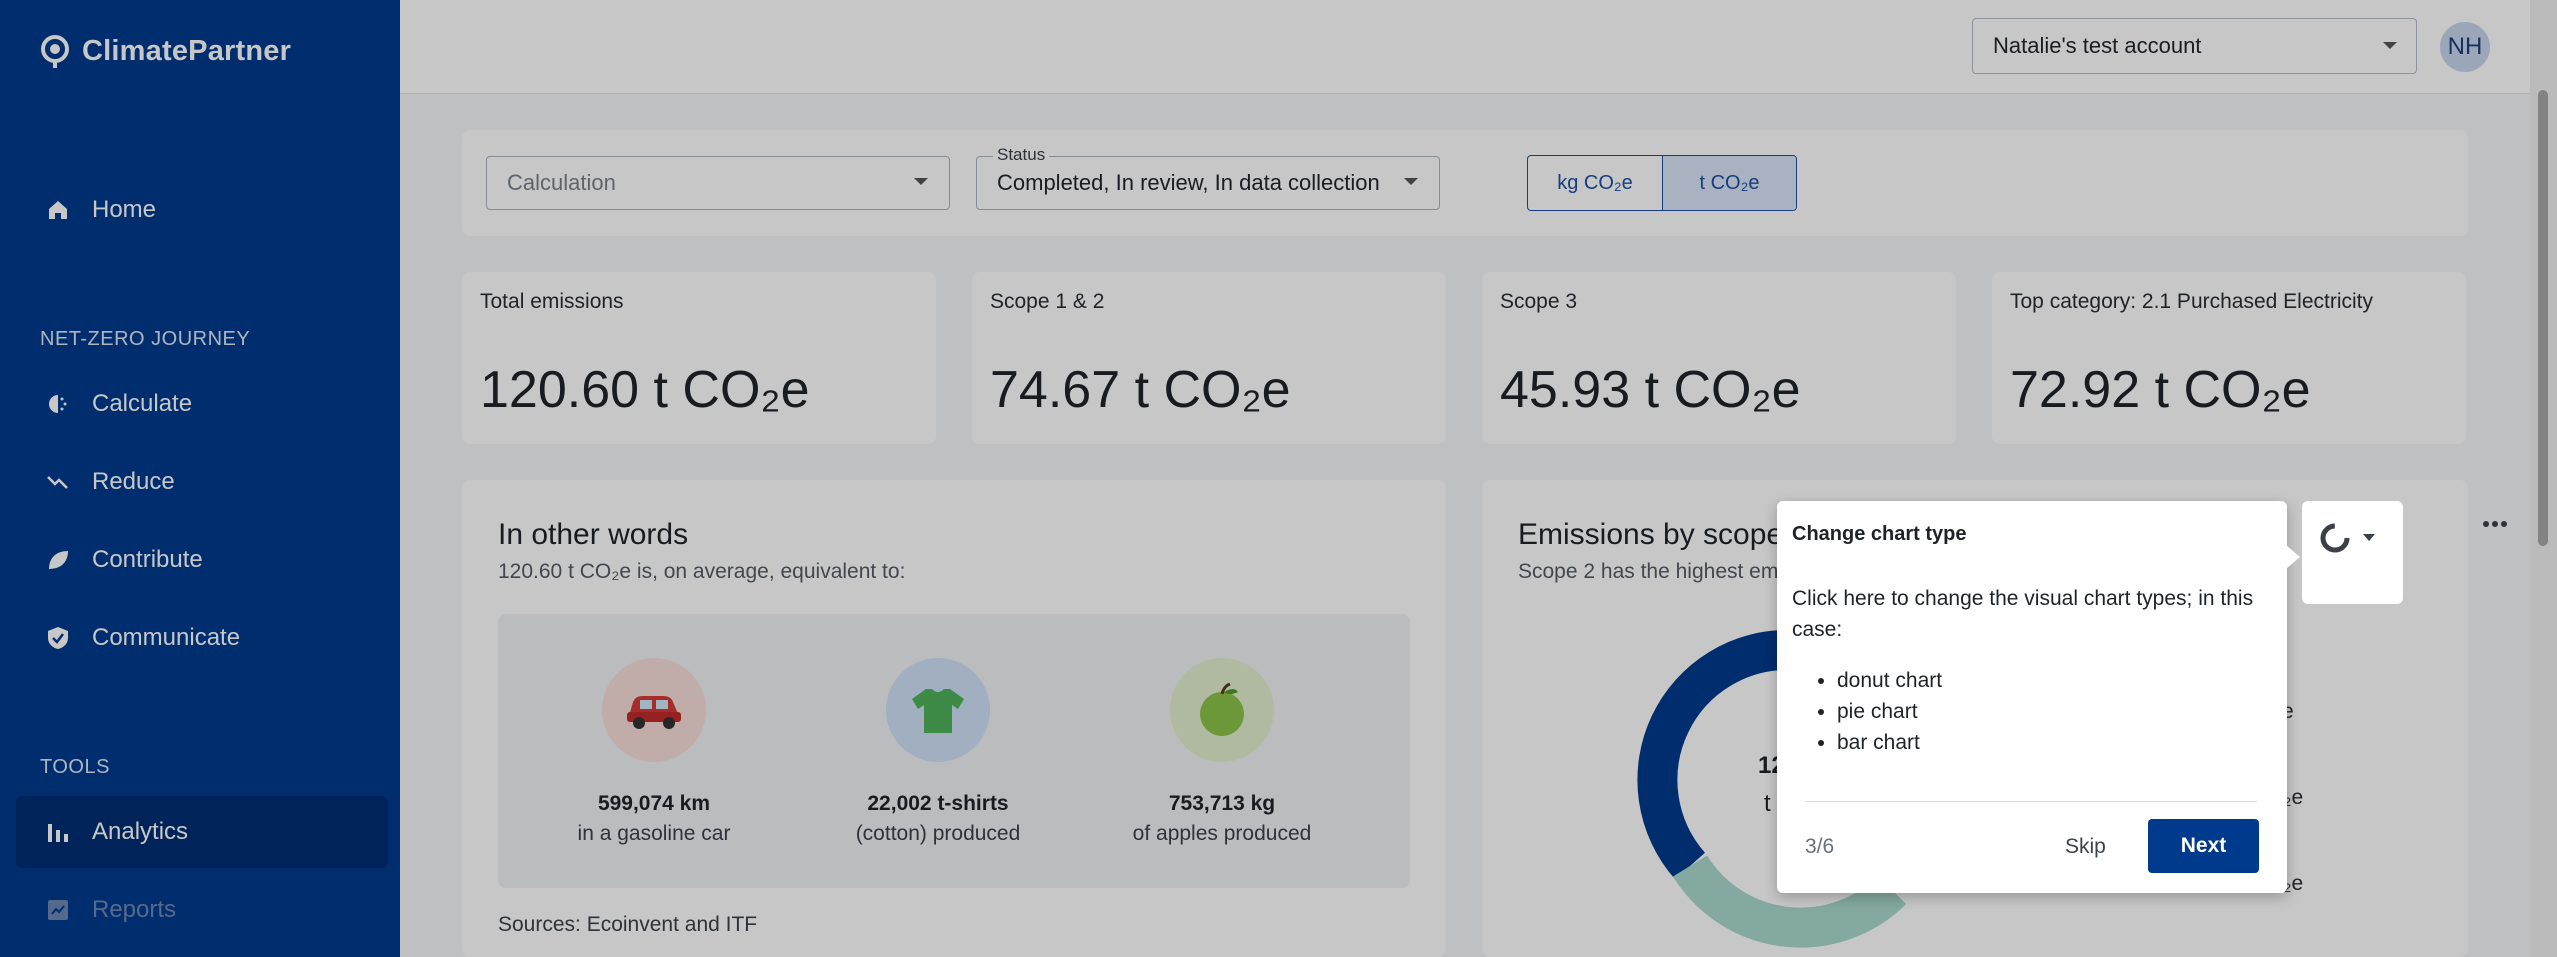 Image resolution: width=2557 pixels, height=957 pixels. I want to click on skip-button: Skip, so click(2085, 847).